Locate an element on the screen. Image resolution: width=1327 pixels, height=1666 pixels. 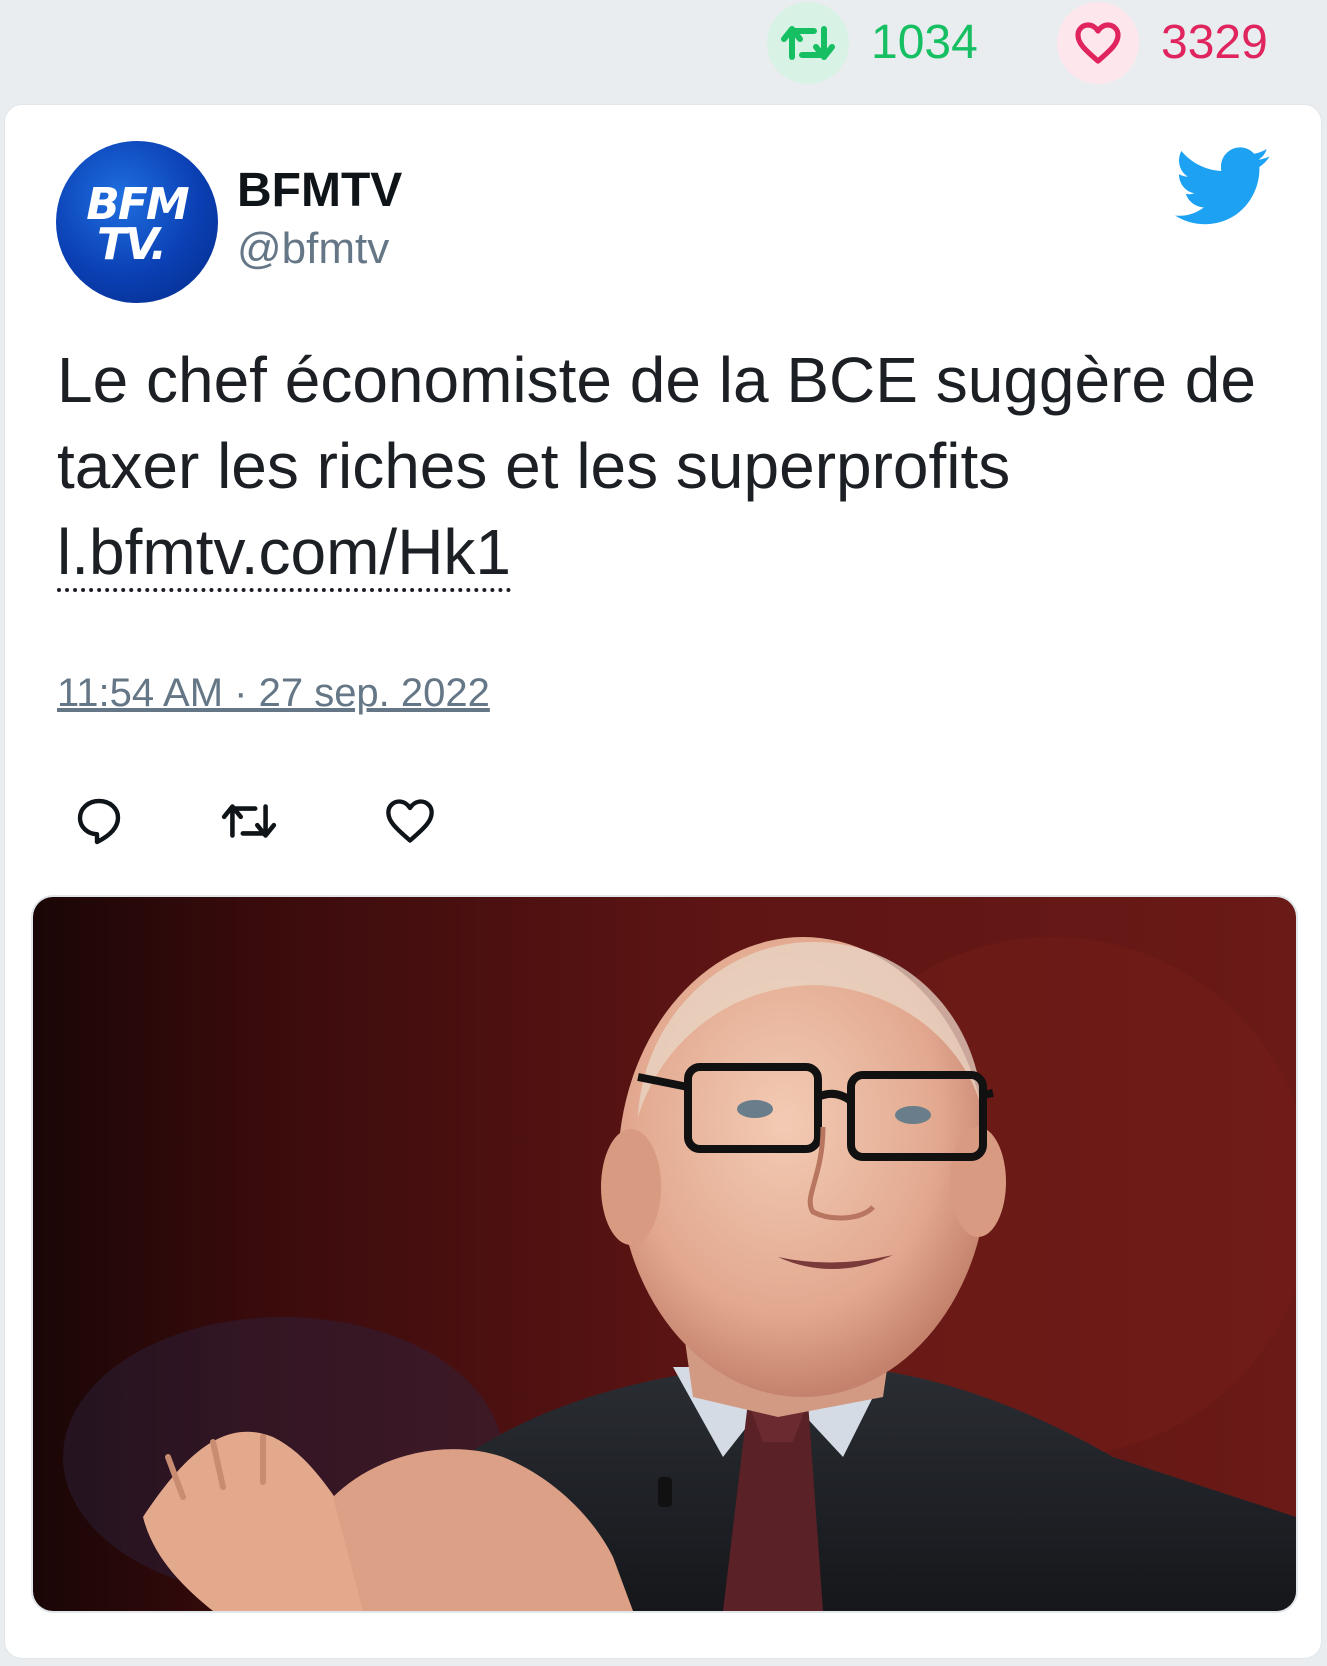
retweet-stat: 1034 is located at coordinates (872, 43).